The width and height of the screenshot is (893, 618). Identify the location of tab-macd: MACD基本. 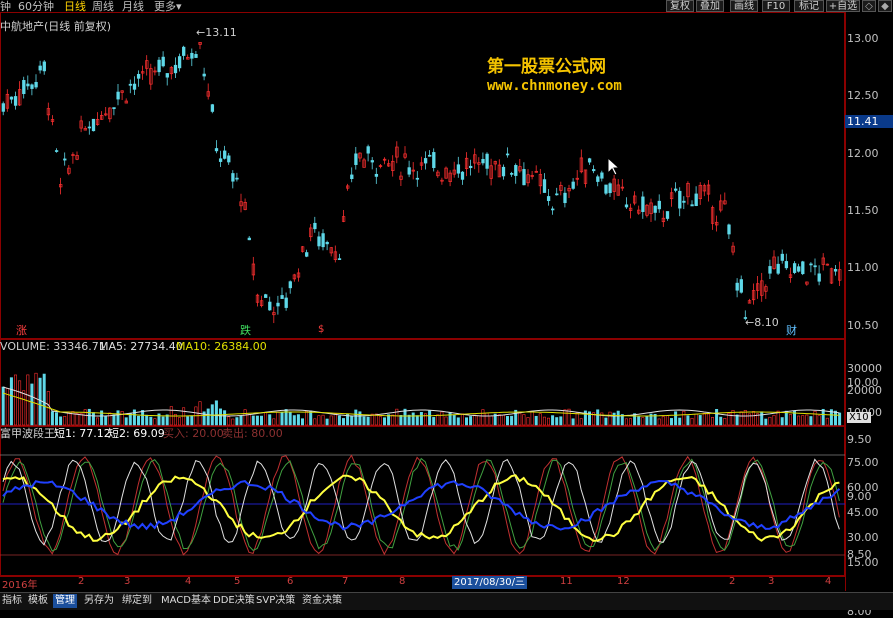
(186, 601).